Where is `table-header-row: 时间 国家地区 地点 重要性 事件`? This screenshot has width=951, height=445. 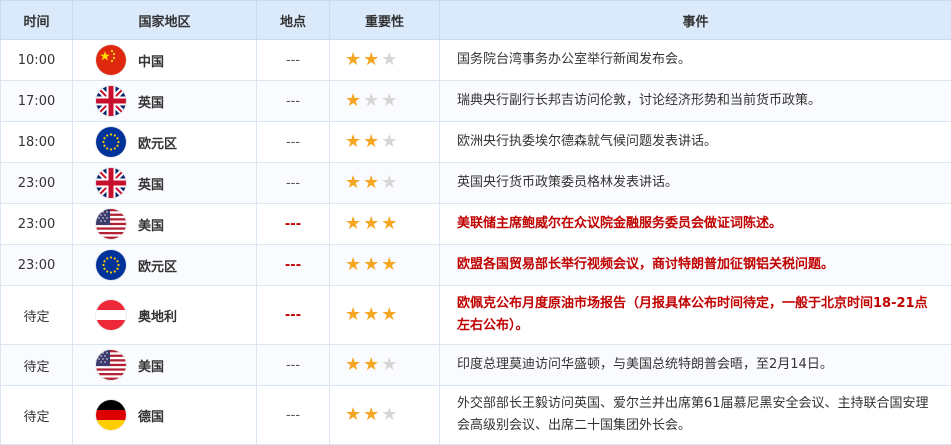 table-header-row: 时间 国家地区 地点 重要性 事件 is located at coordinates (476, 20).